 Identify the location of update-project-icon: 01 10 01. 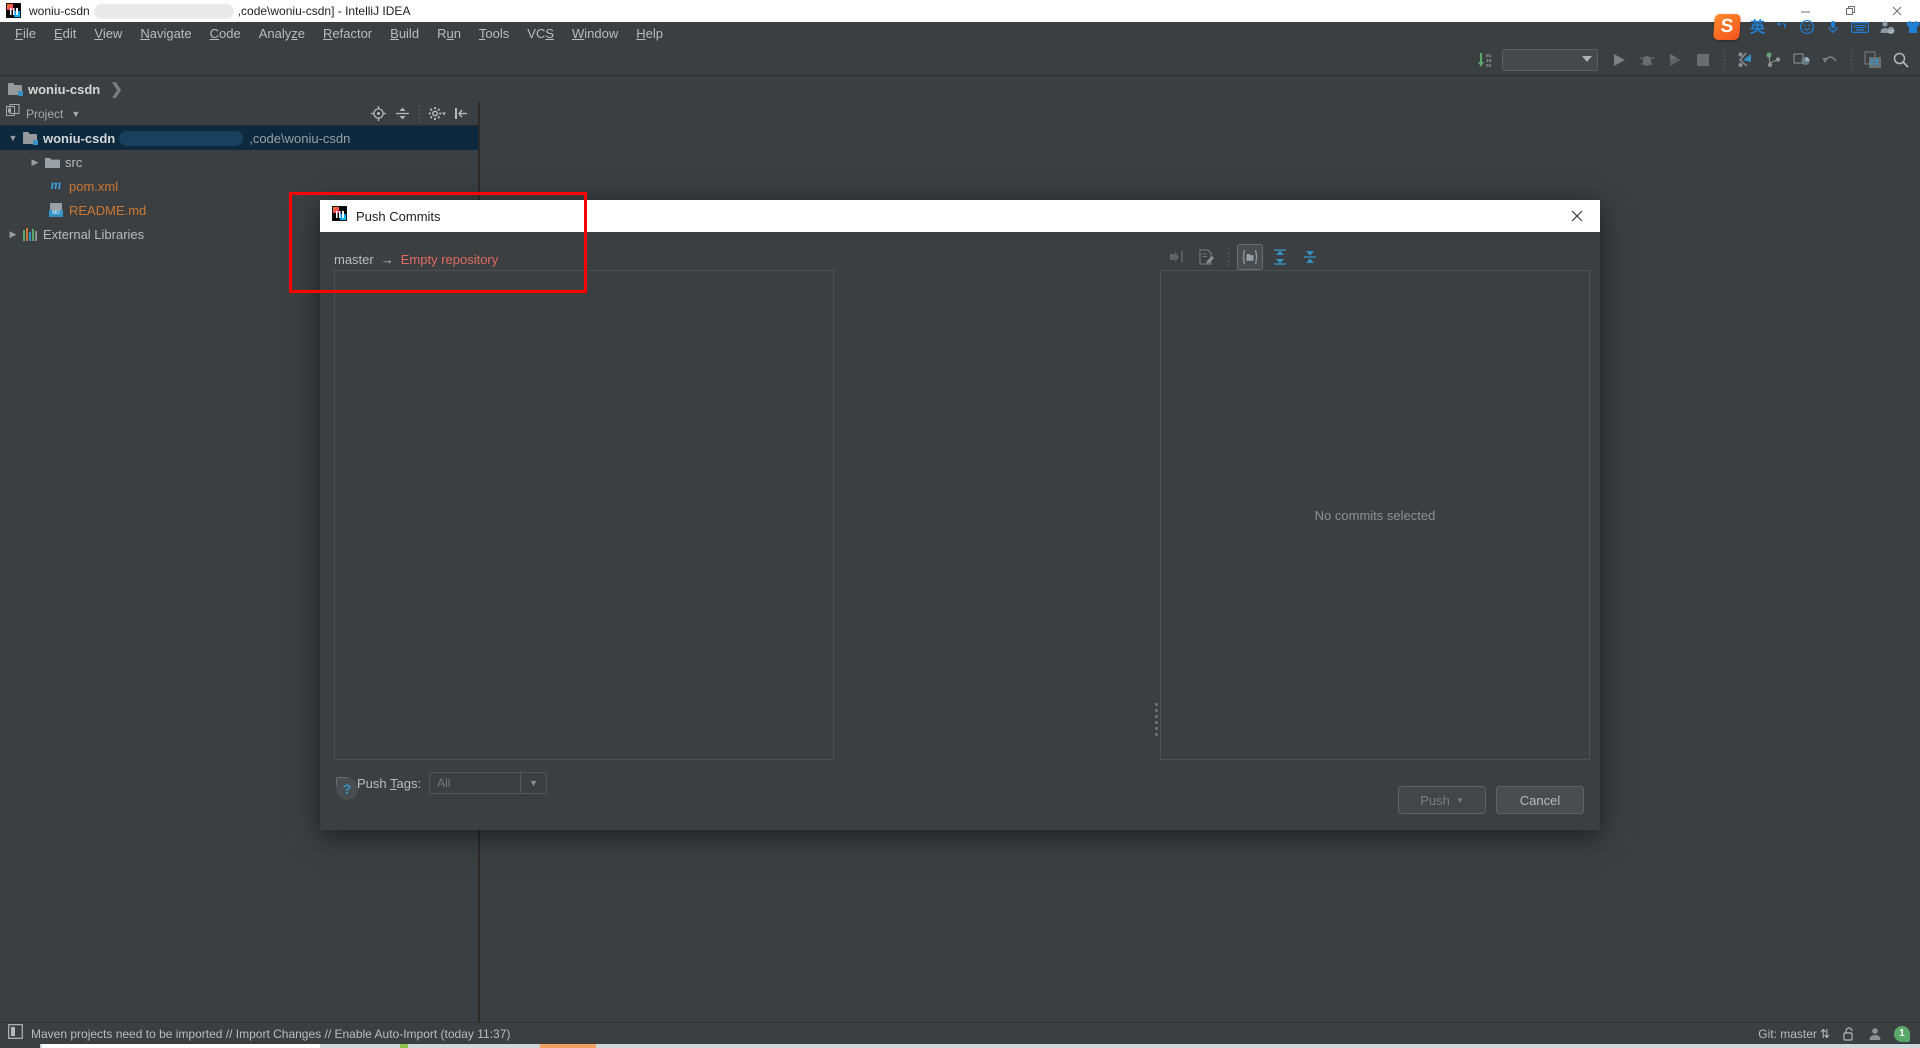
(1487, 60).